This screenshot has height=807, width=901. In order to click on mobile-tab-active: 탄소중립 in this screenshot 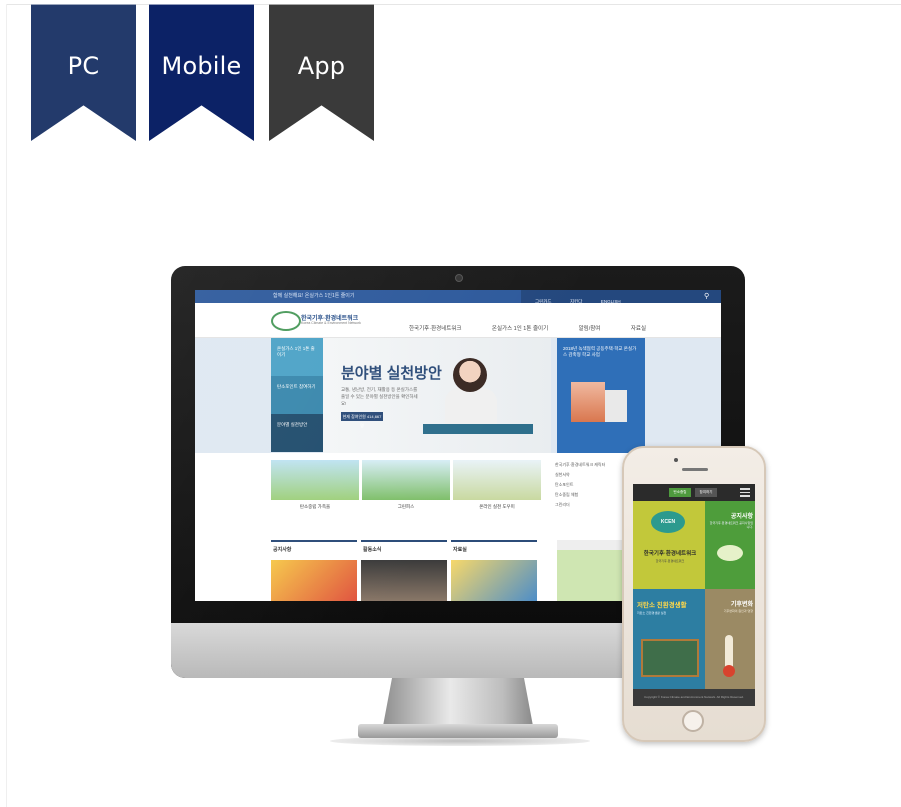, I will do `click(680, 492)`.